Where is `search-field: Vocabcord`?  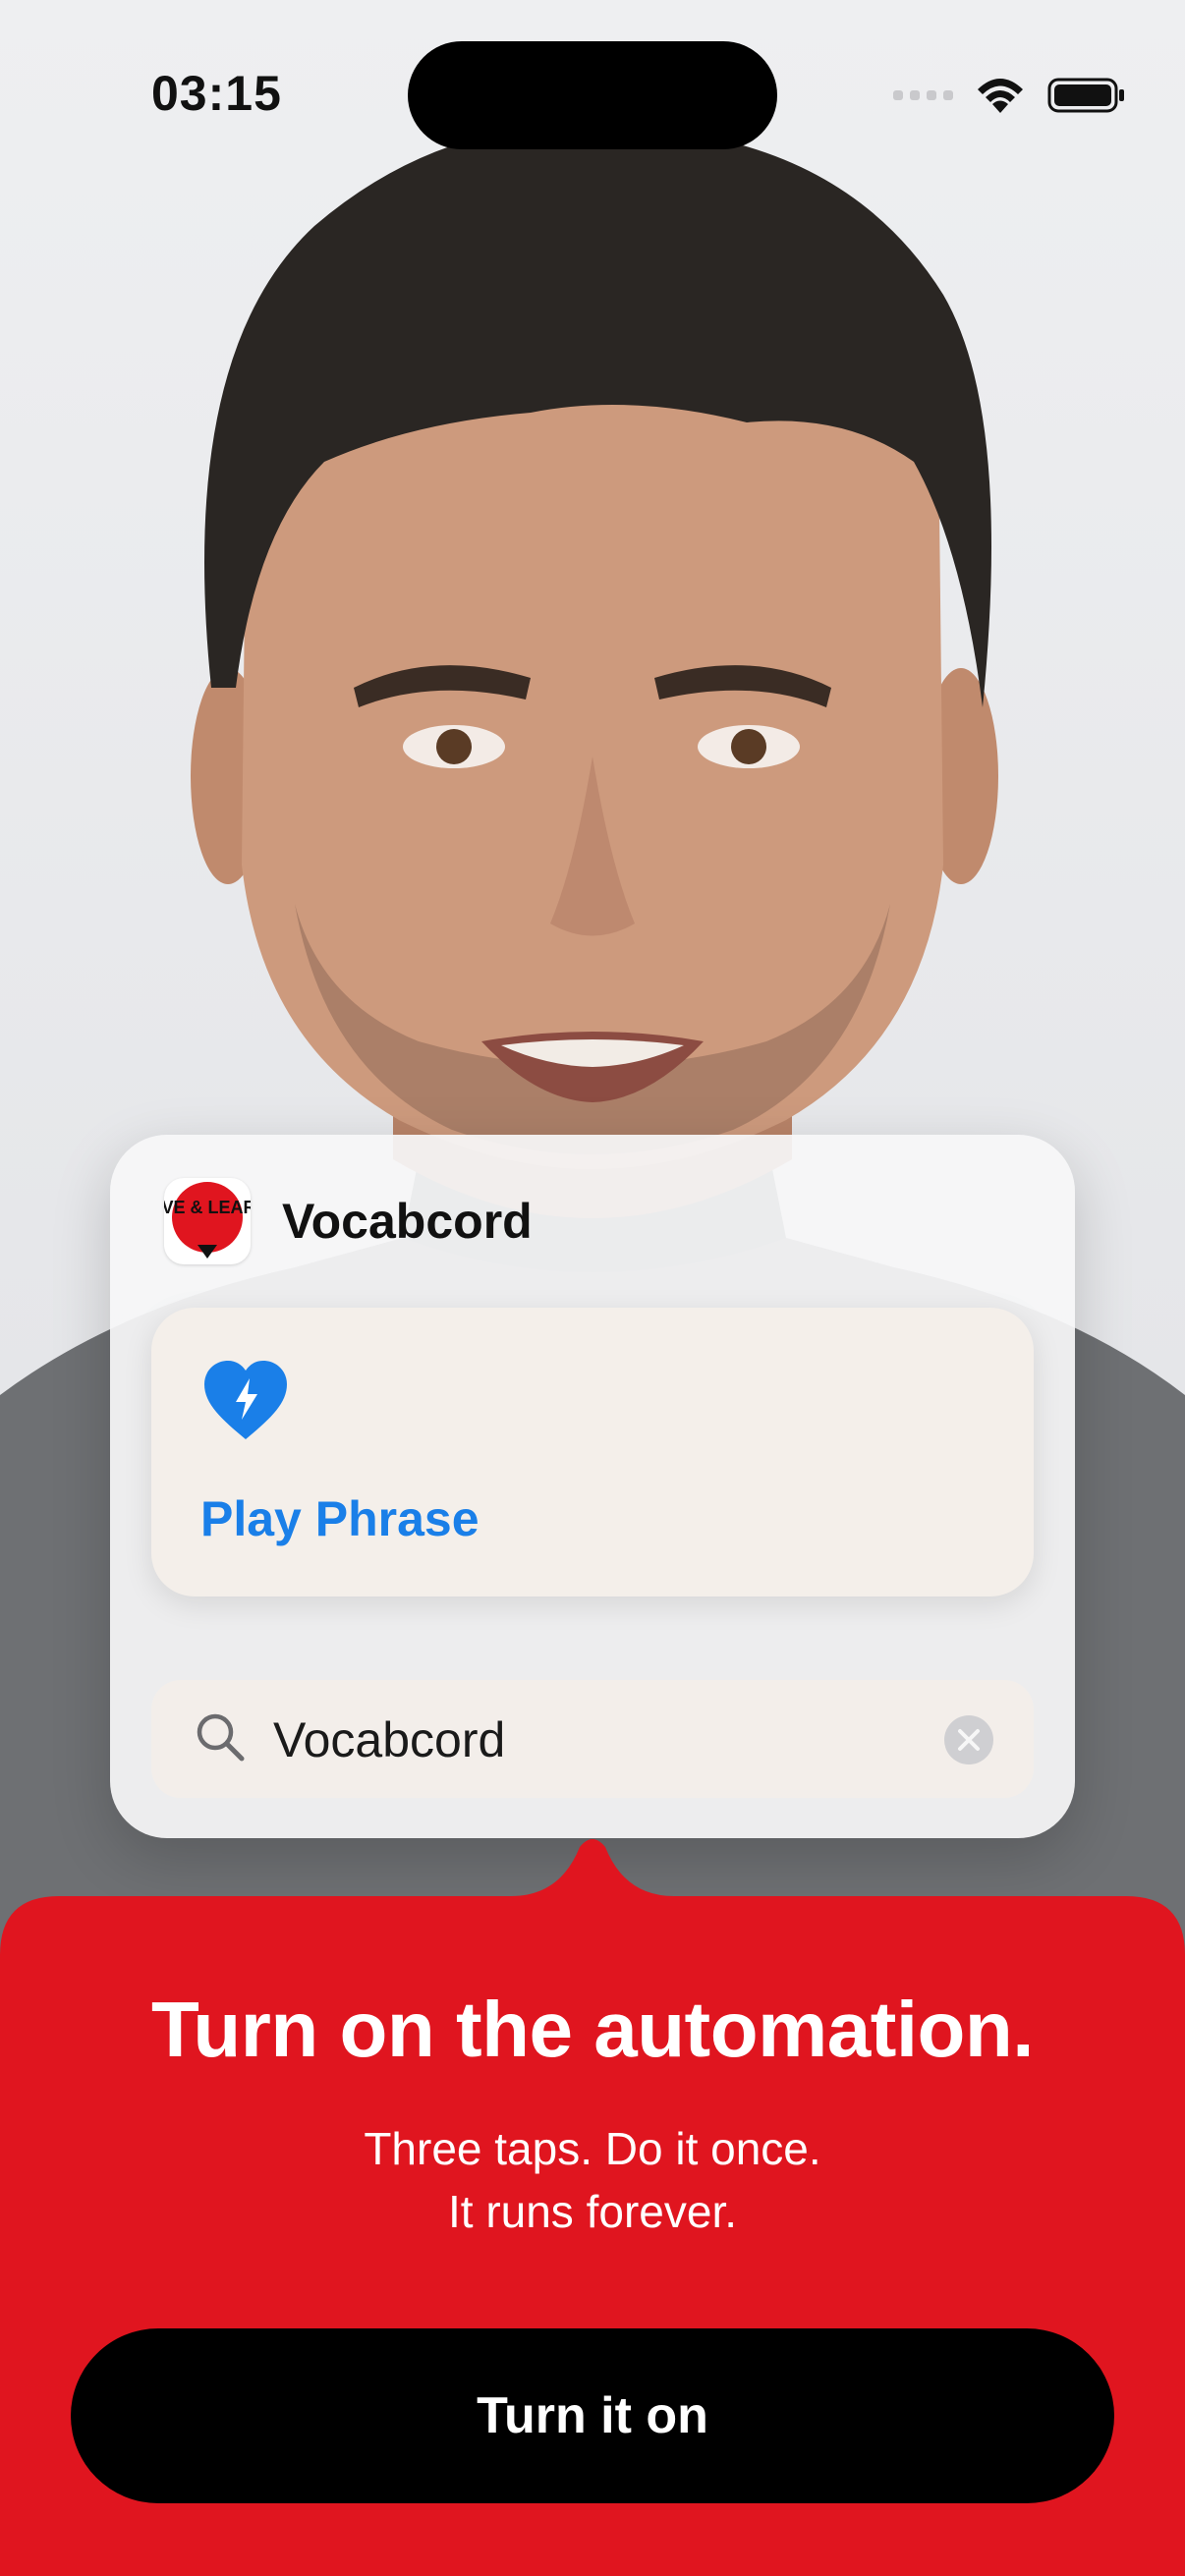 search-field: Vocabcord is located at coordinates (592, 1739).